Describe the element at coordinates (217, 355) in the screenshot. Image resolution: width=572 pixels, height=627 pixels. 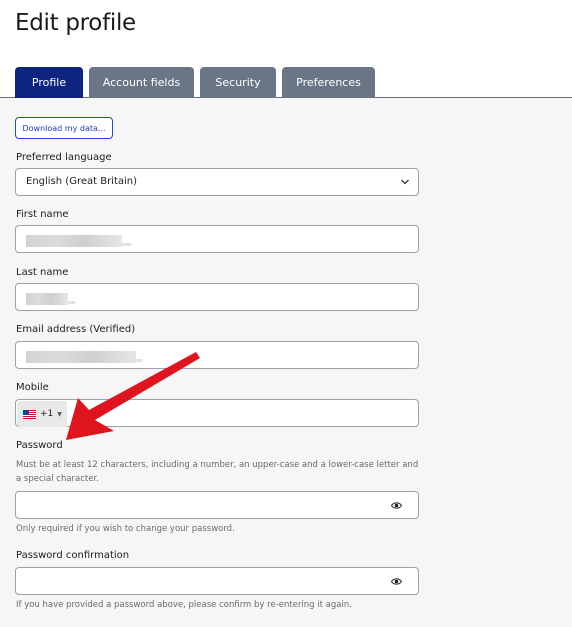
I see `email-input` at that location.